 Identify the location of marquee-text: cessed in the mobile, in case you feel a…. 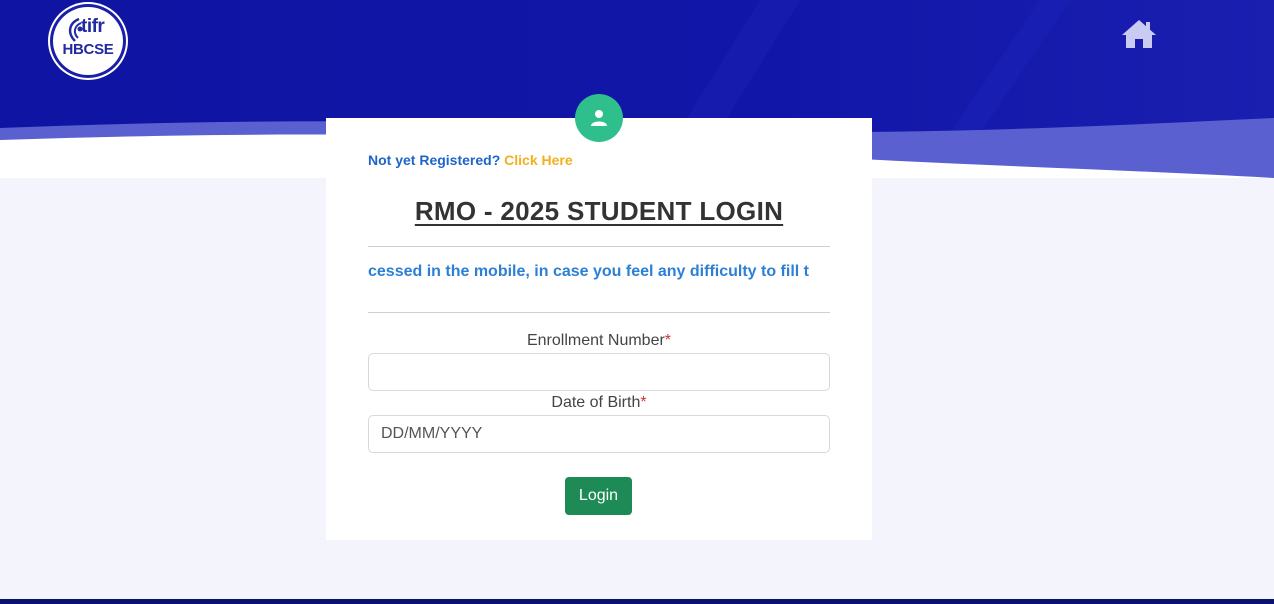
(588, 271).